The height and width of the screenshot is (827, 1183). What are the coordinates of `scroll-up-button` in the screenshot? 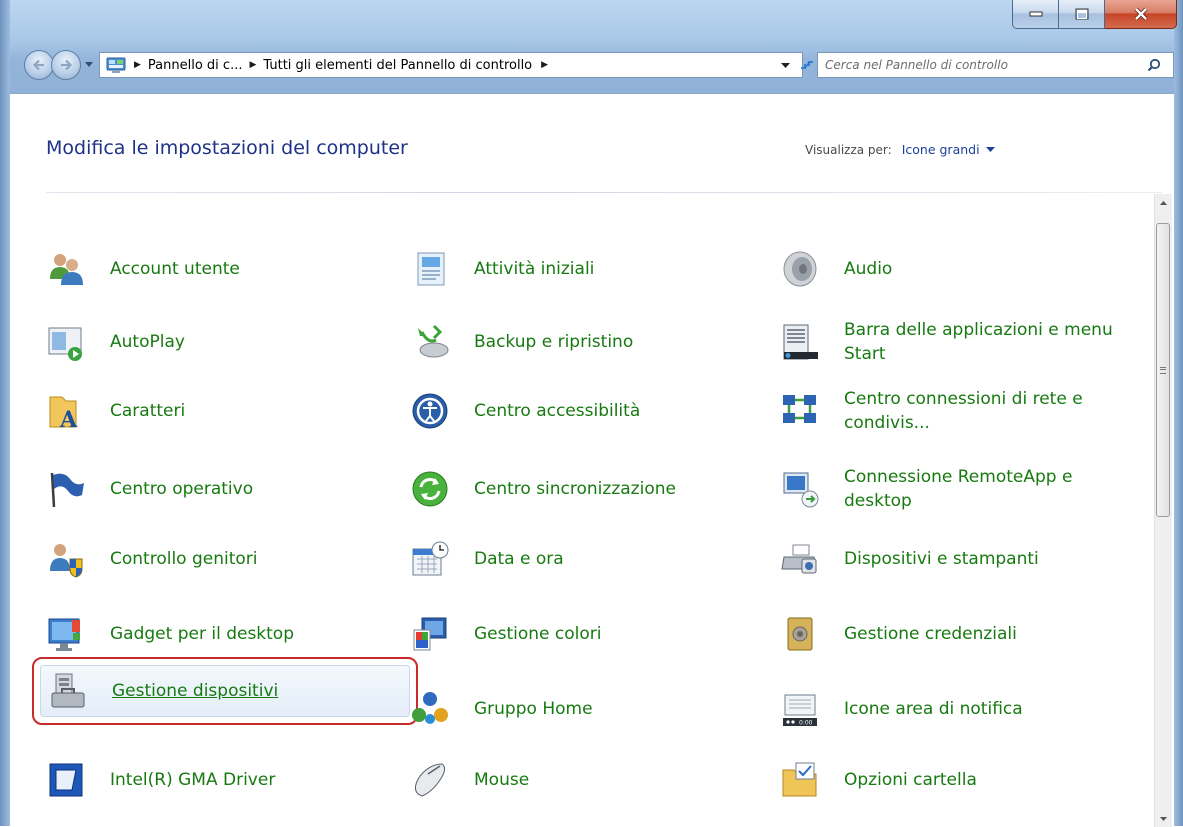 It's located at (1163, 202).